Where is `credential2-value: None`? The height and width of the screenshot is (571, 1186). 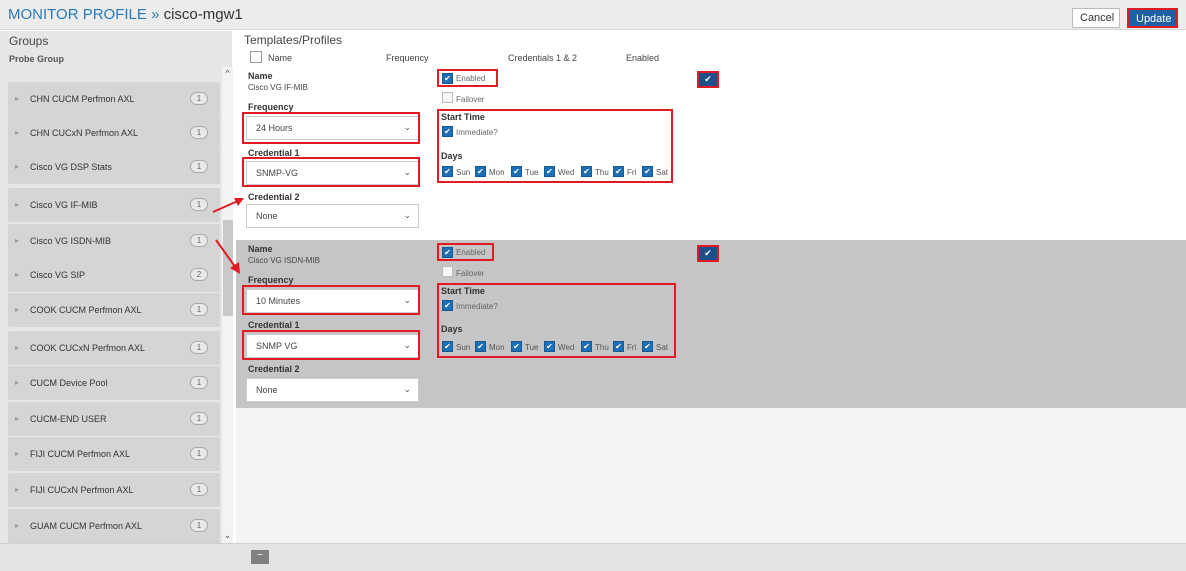
credential2-value: None is located at coordinates (267, 216).